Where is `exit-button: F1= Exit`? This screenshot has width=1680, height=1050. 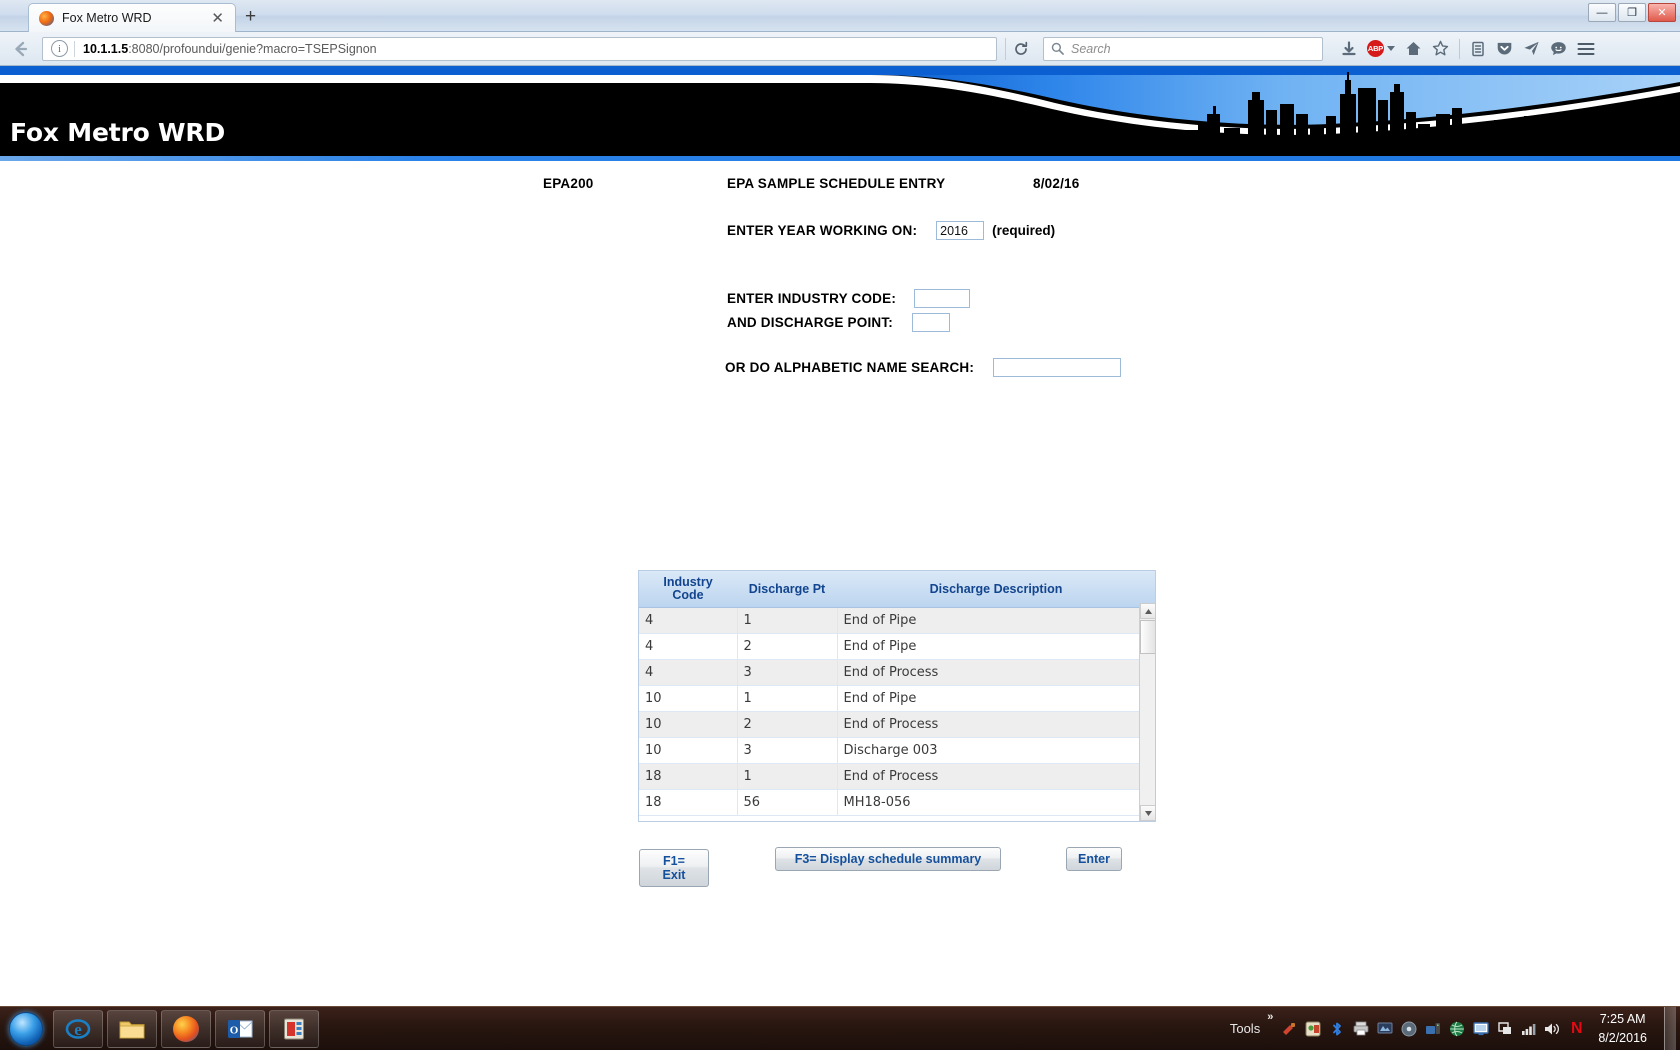
exit-button: F1= Exit is located at coordinates (674, 868).